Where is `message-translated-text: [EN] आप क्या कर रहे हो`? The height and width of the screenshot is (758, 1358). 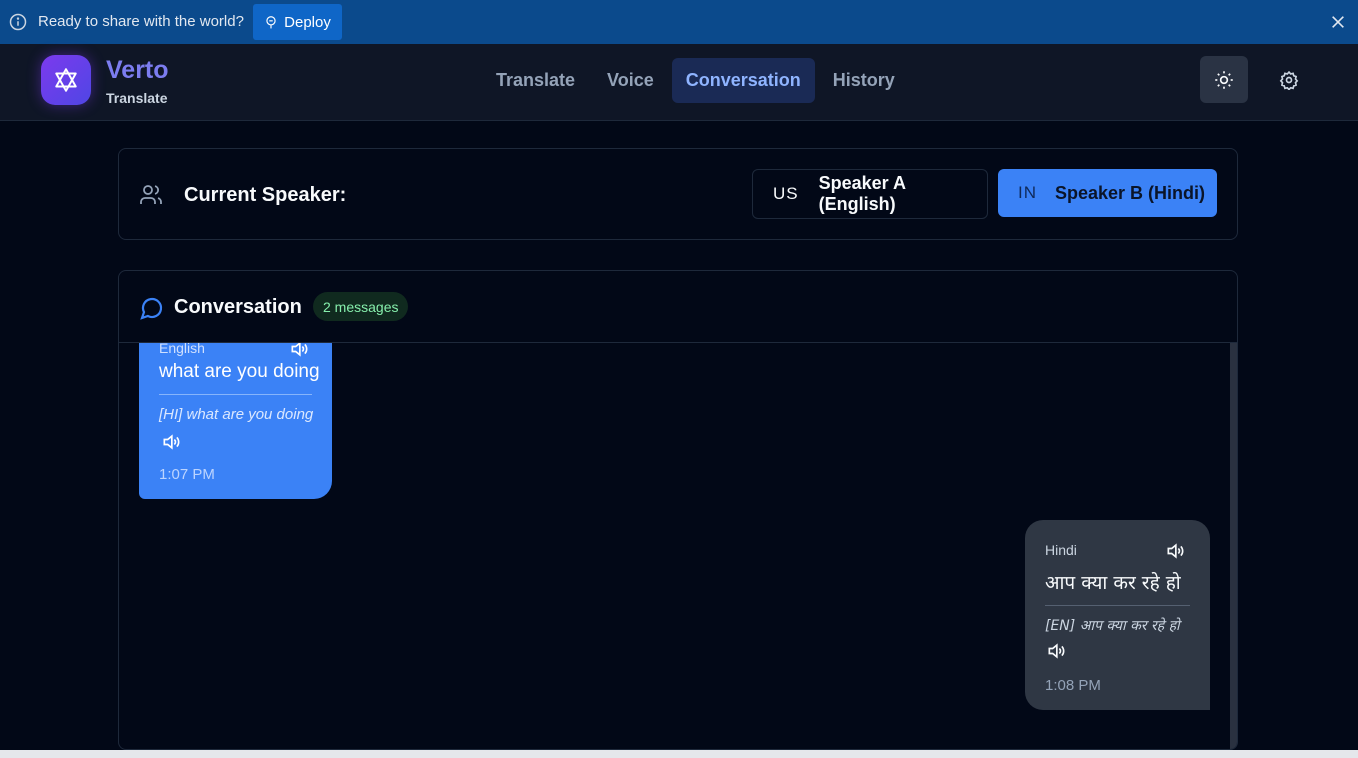 message-translated-text: [EN] आप क्या कर रहे हो is located at coordinates (1112, 626).